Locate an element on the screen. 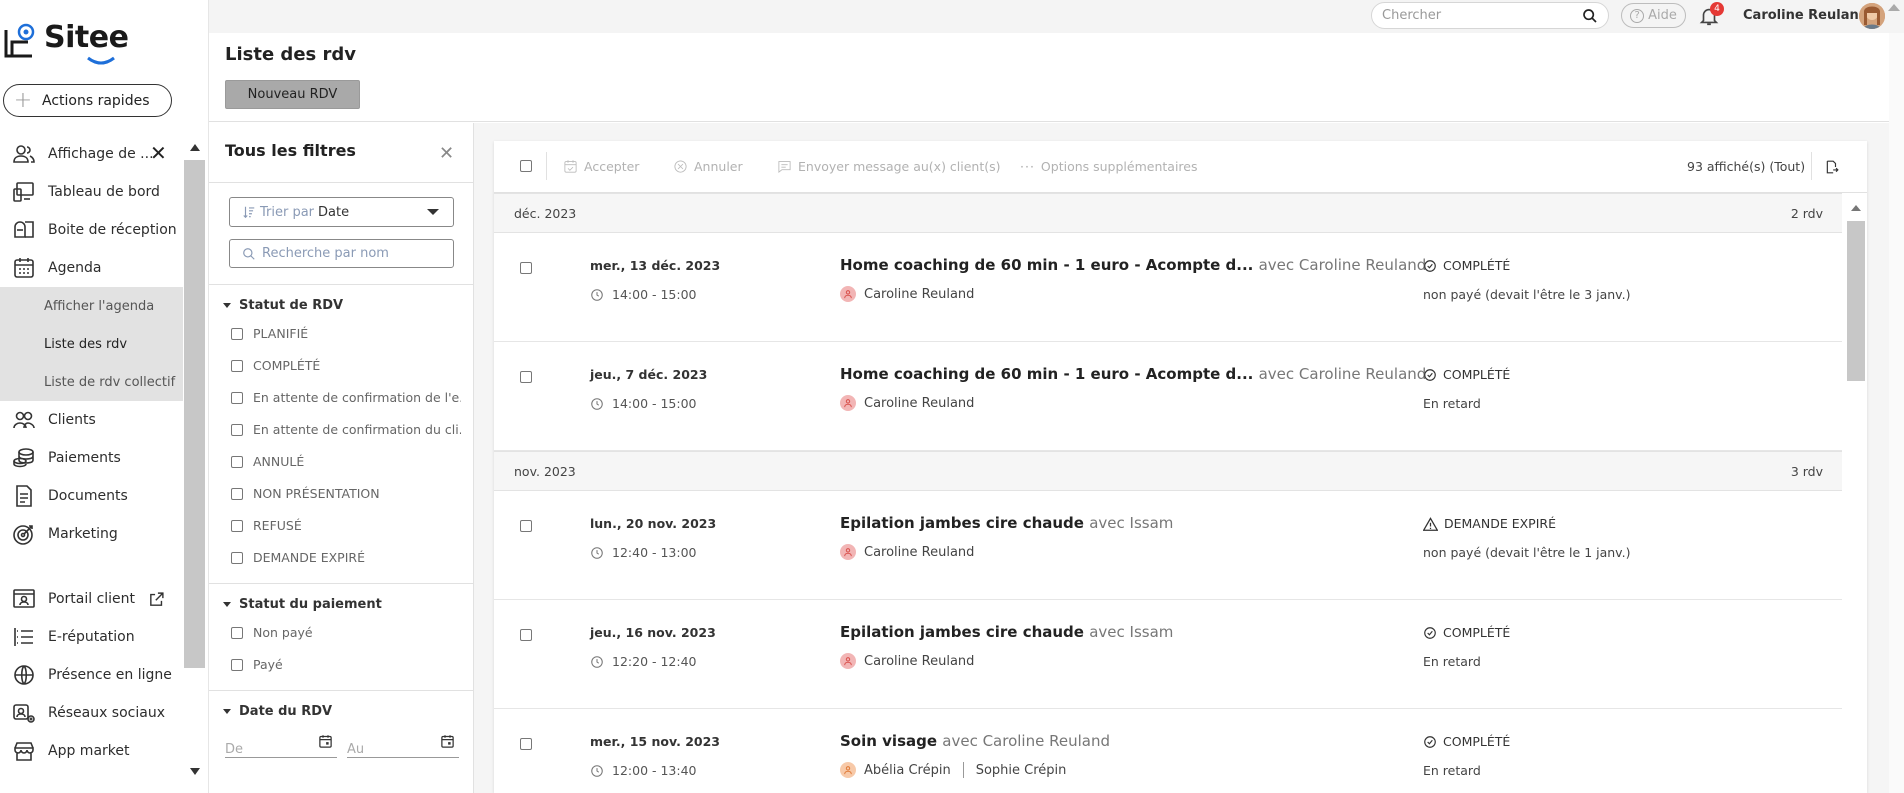 The height and width of the screenshot is (793, 1904). filter-option: COMPLÉTÉ is located at coordinates (346, 365).